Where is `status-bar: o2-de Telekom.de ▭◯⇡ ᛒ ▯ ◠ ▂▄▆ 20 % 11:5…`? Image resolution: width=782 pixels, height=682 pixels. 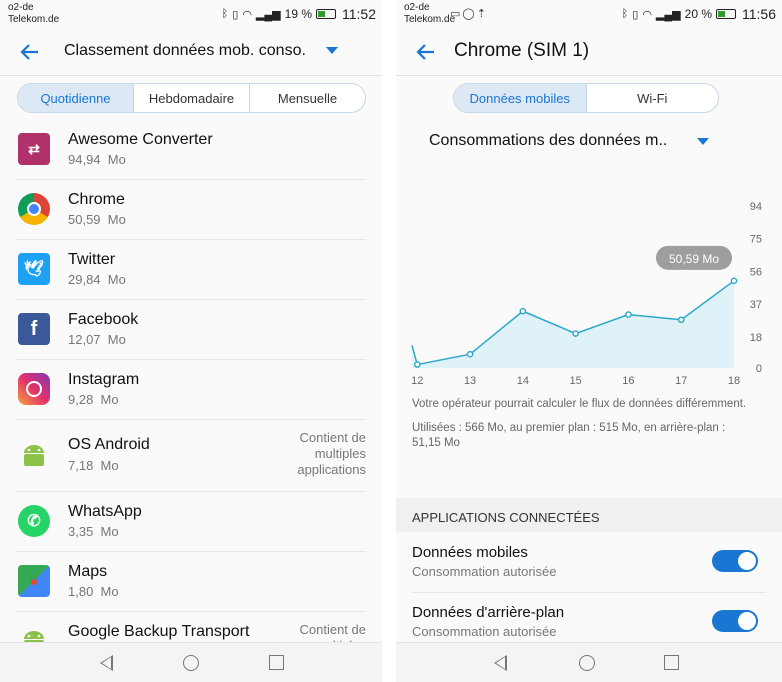
status-bar: o2-de Telekom.de ▭◯⇡ ᛒ ▯ ◠ ▂▄▆ 20 % 11:5… is located at coordinates (589, 15).